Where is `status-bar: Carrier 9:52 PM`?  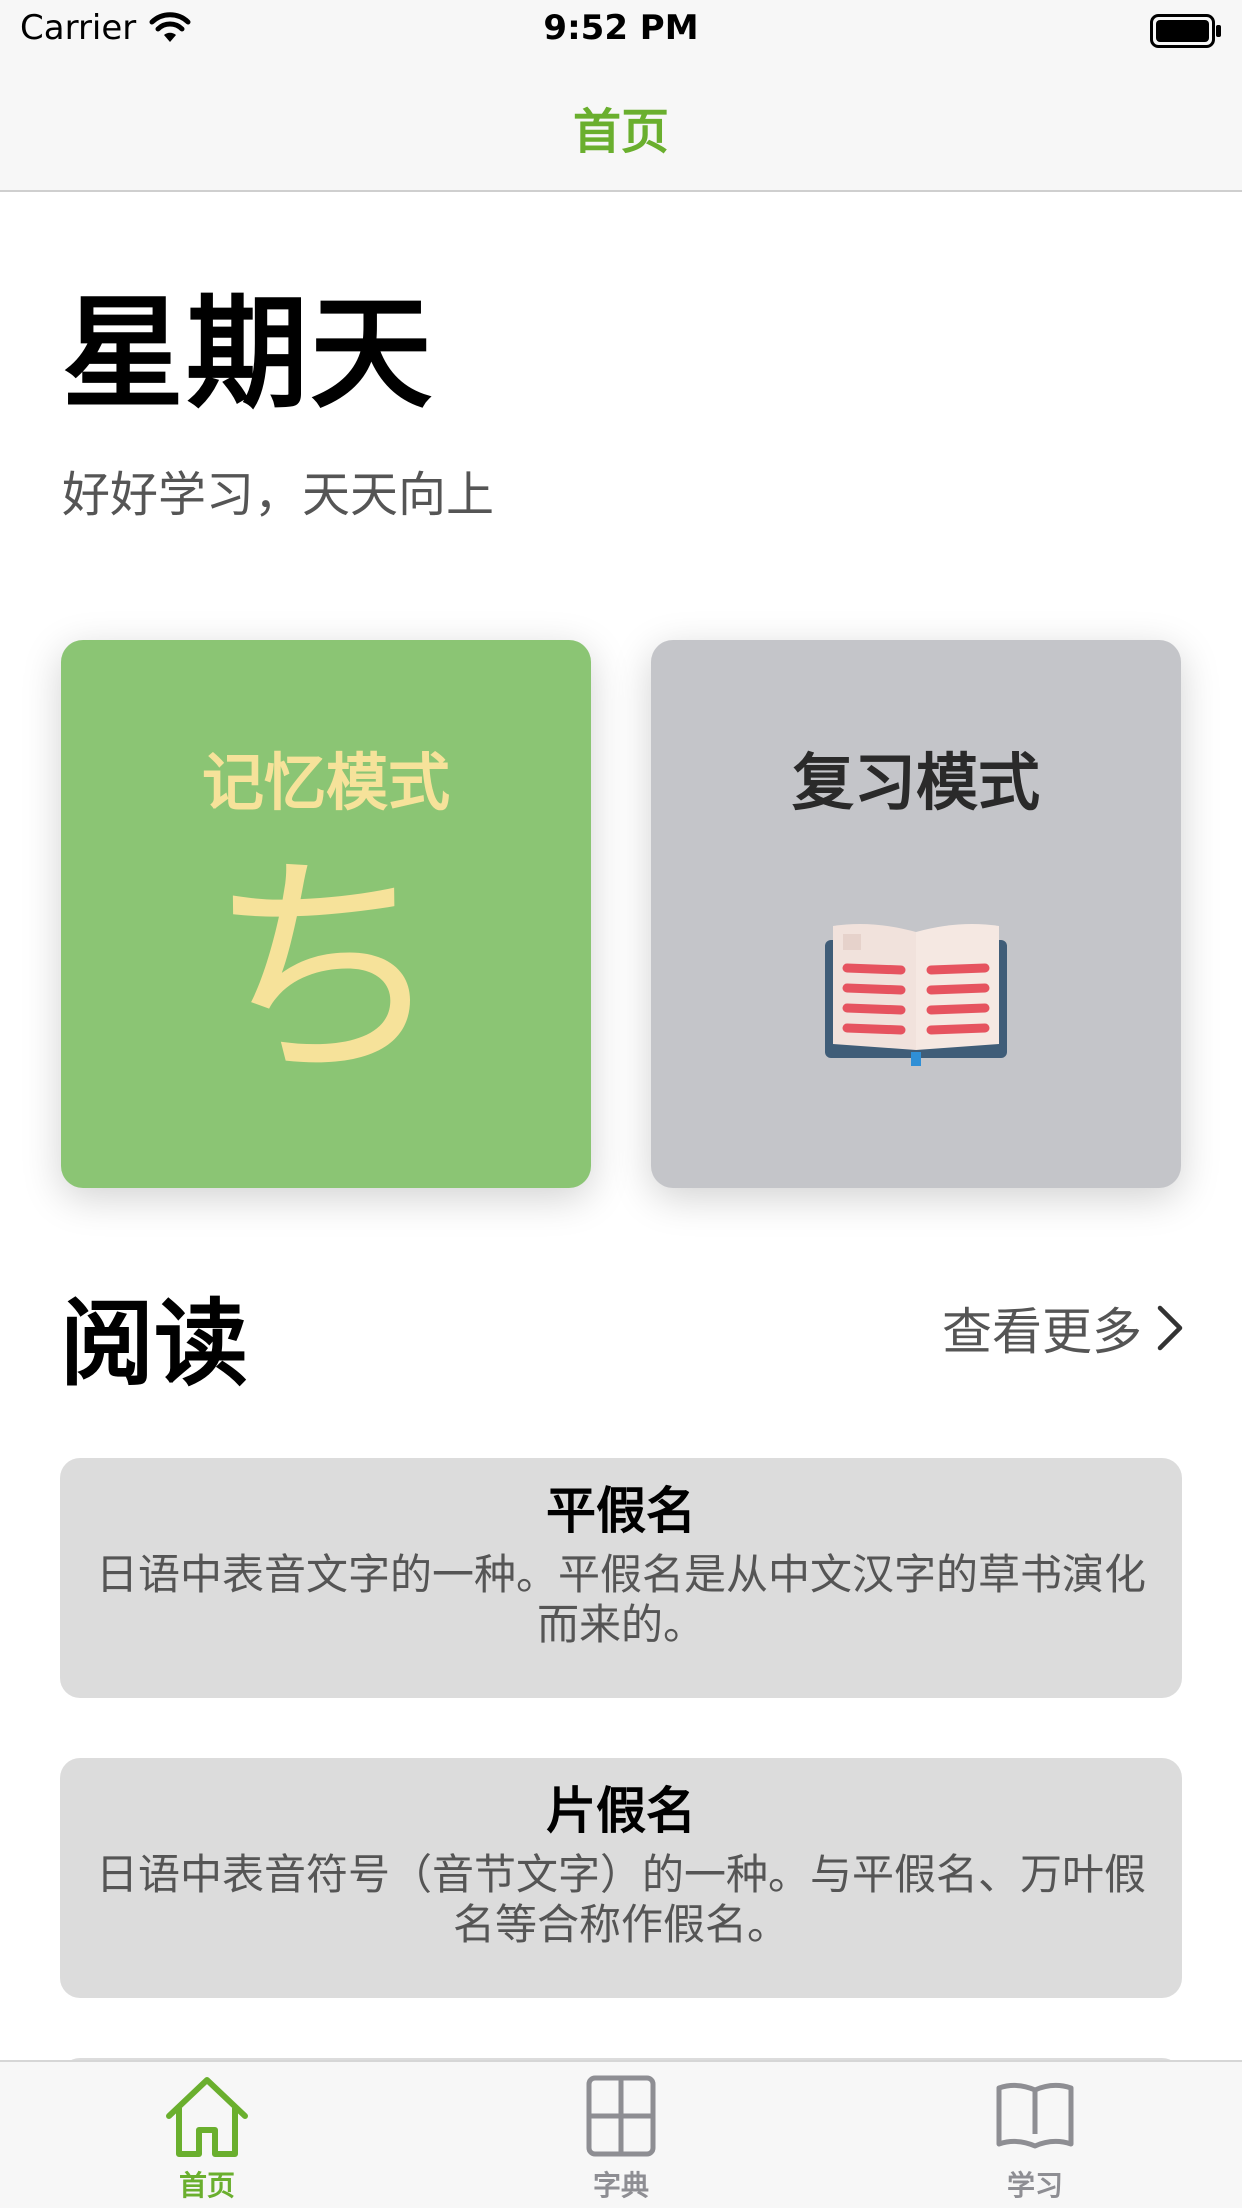
status-bar: Carrier 9:52 PM is located at coordinates (621, 30).